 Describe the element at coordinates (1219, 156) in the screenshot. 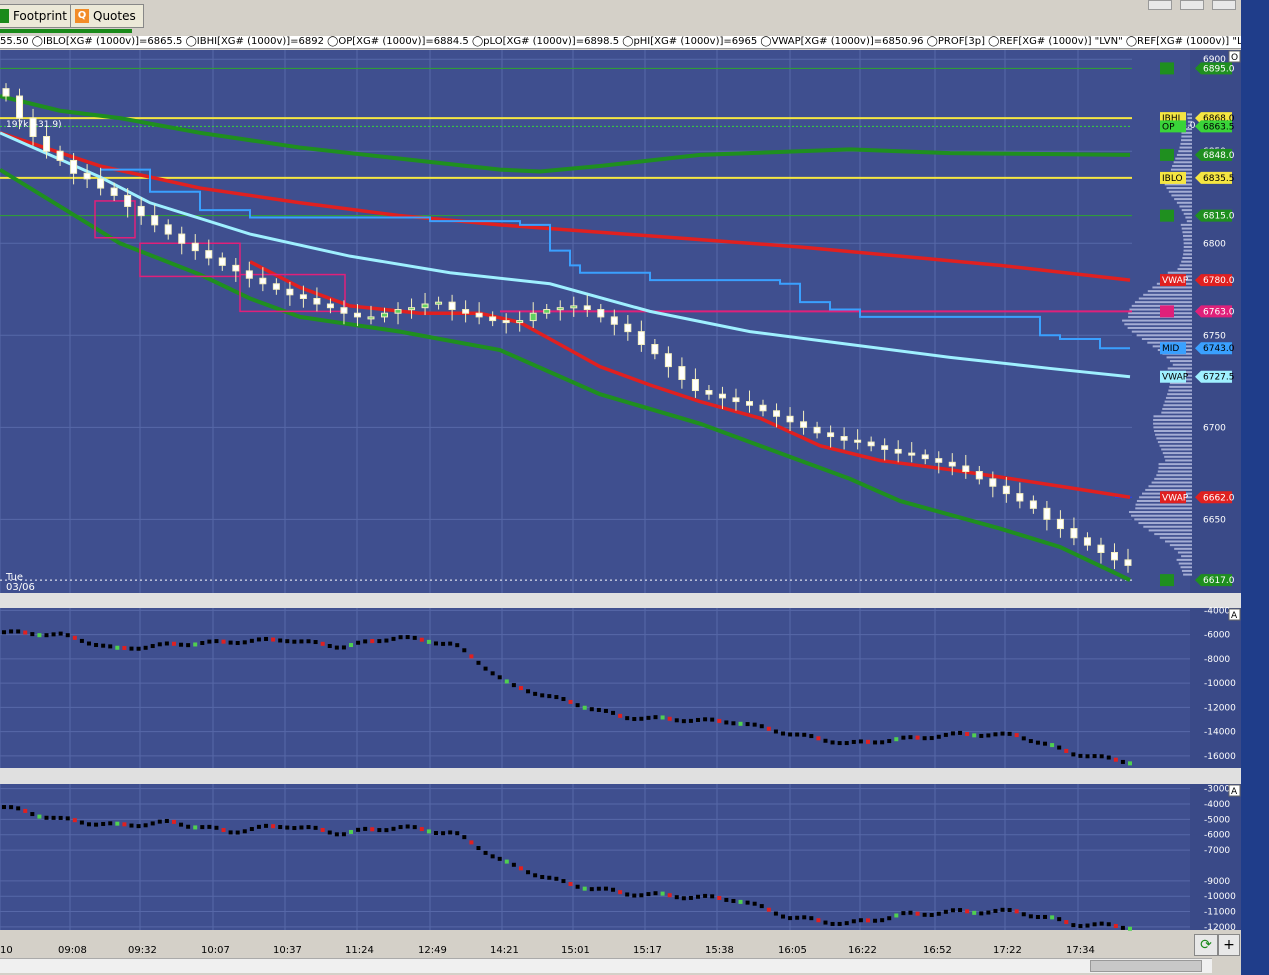

I see `price-tag-value: 6848.0` at that location.